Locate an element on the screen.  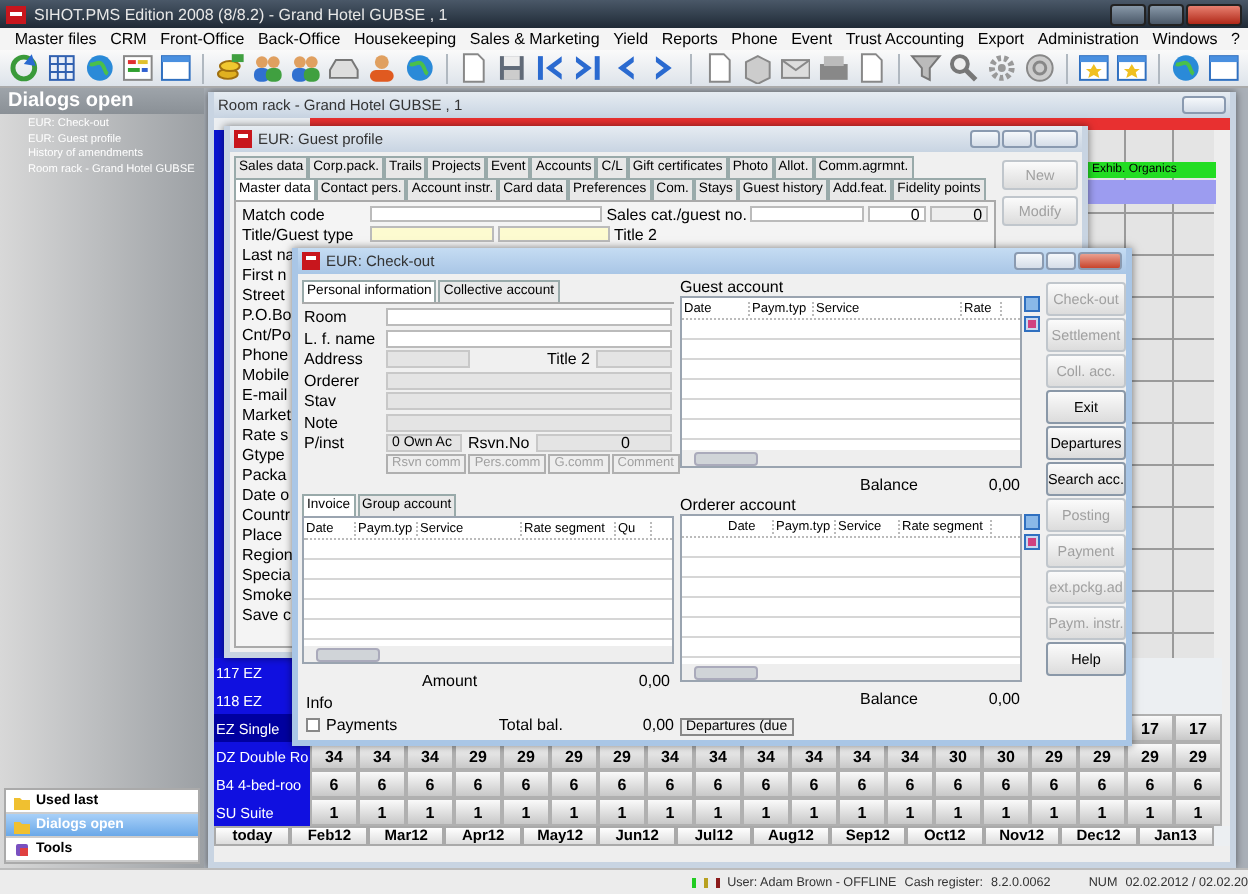
field-label: Mobile is located at coordinates (266, 374).